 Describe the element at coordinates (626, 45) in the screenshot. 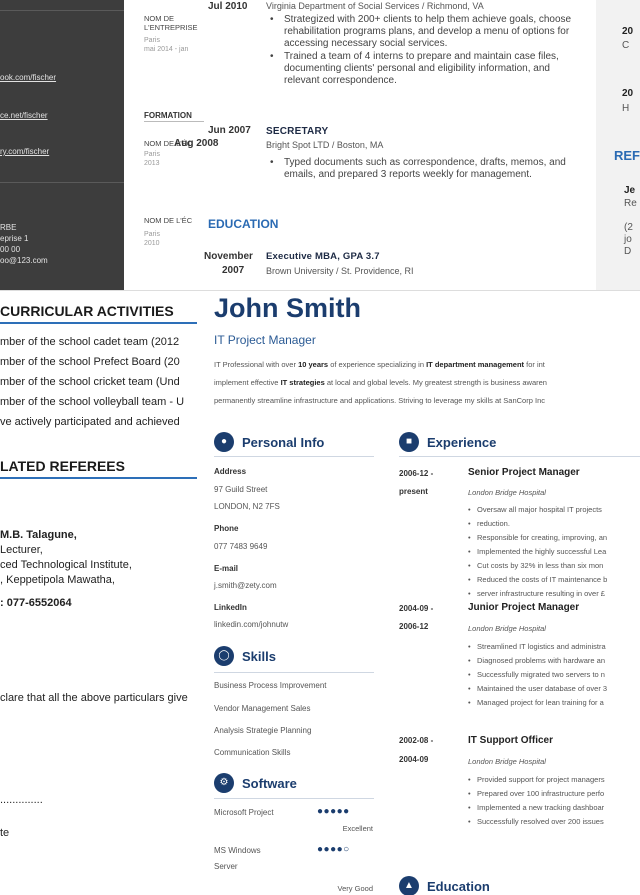

I see `cropped-text: C` at that location.